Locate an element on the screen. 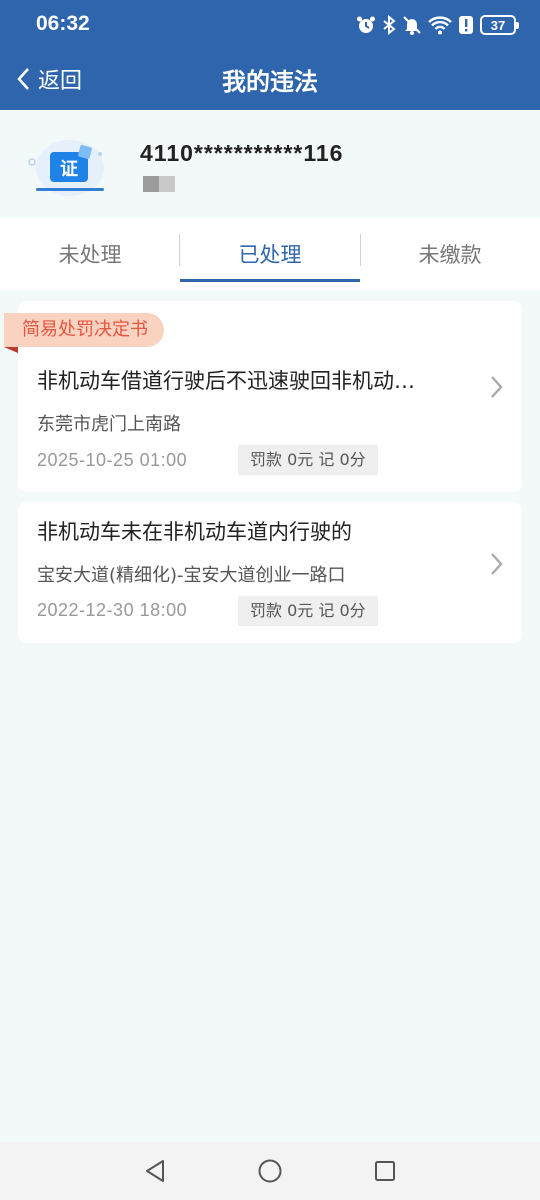 The height and width of the screenshot is (1200, 540). plate-number: 4110***********116 is located at coordinates (242, 153).